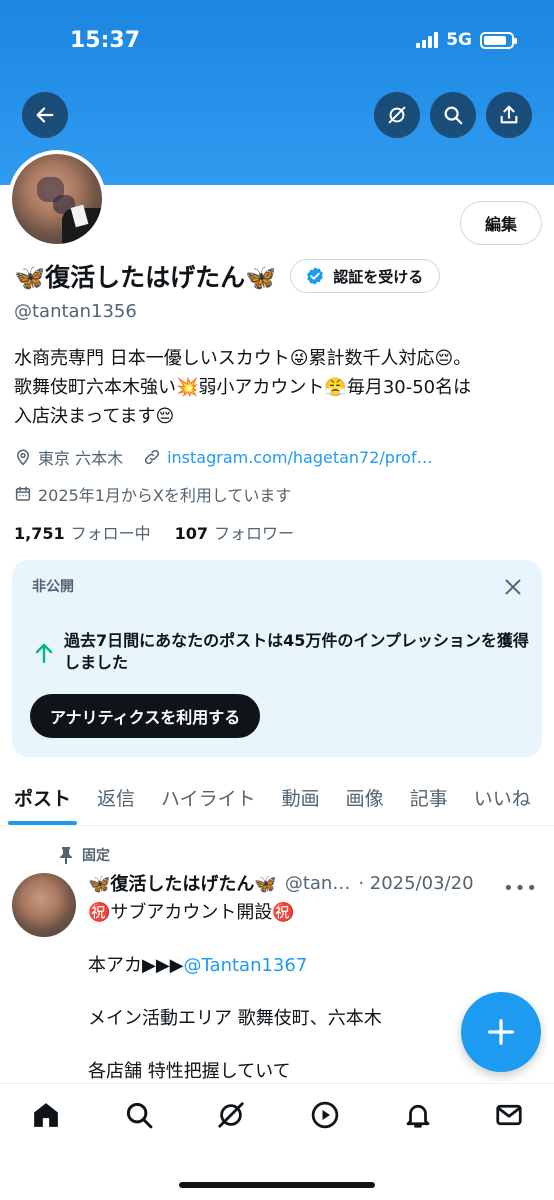 The image size is (554, 1200). I want to click on edit-profile-button: 編集, so click(501, 223).